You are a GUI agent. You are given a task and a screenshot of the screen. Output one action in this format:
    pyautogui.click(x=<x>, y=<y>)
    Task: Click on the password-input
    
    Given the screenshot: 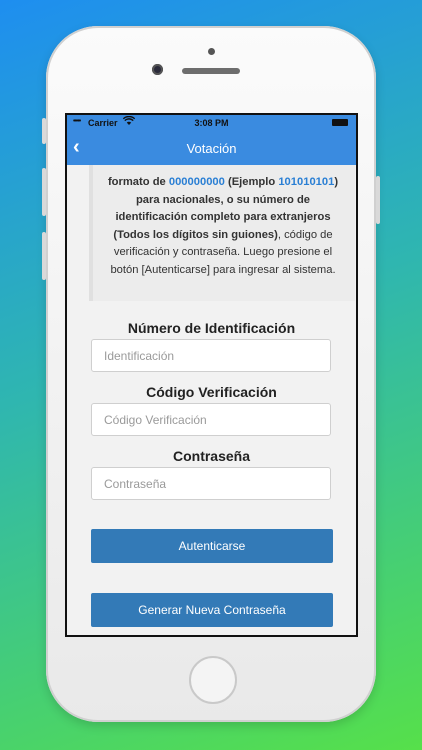 What is the action you would take?
    pyautogui.click(x=211, y=483)
    